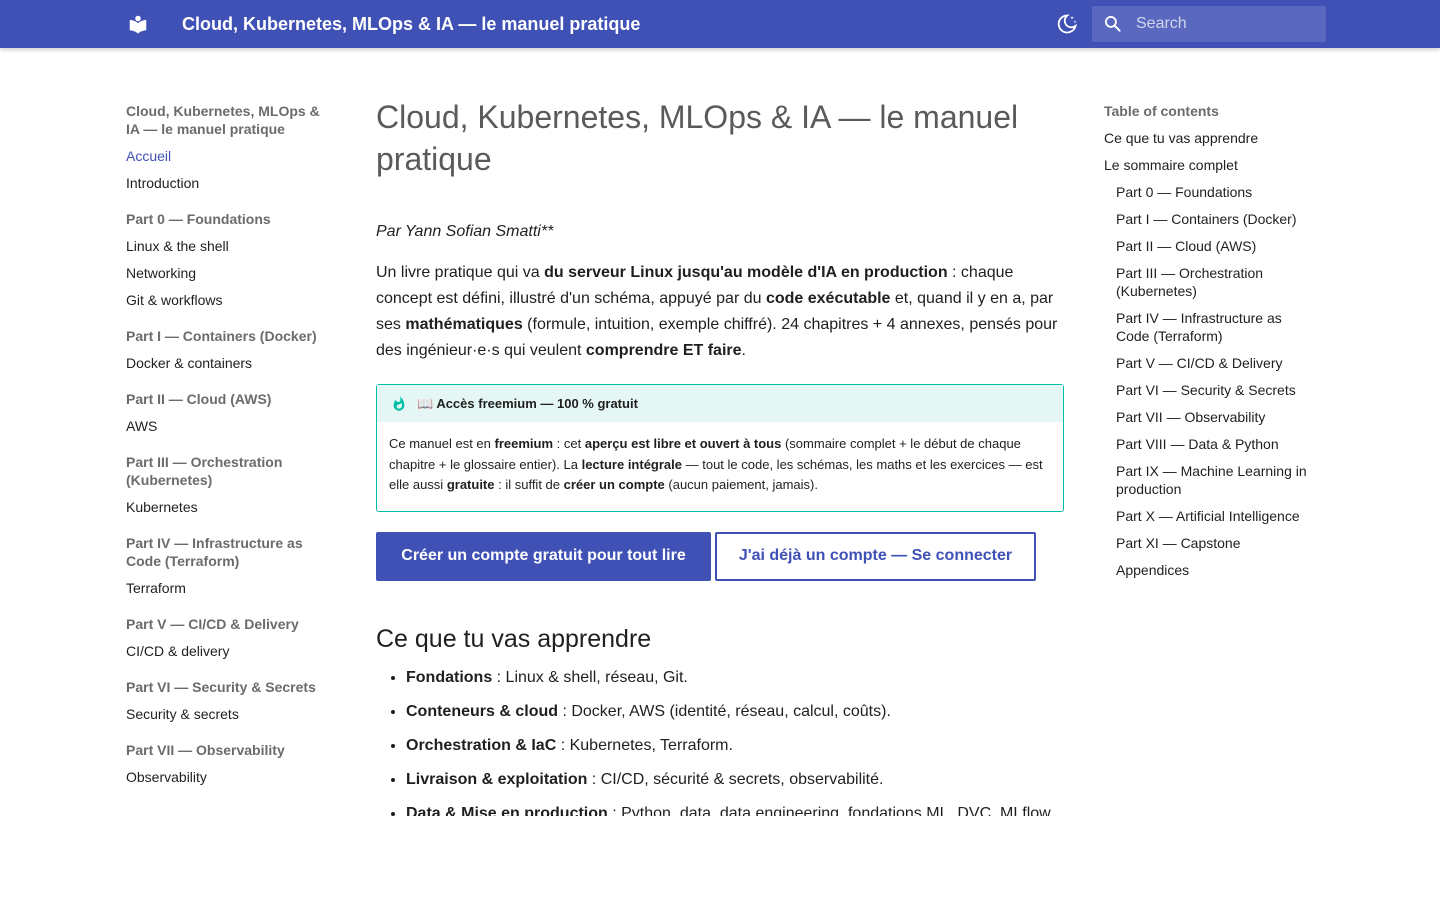  Describe the element at coordinates (1207, 138) in the screenshot. I see `toc-link-learn: Ce que tu vas apprendre` at that location.